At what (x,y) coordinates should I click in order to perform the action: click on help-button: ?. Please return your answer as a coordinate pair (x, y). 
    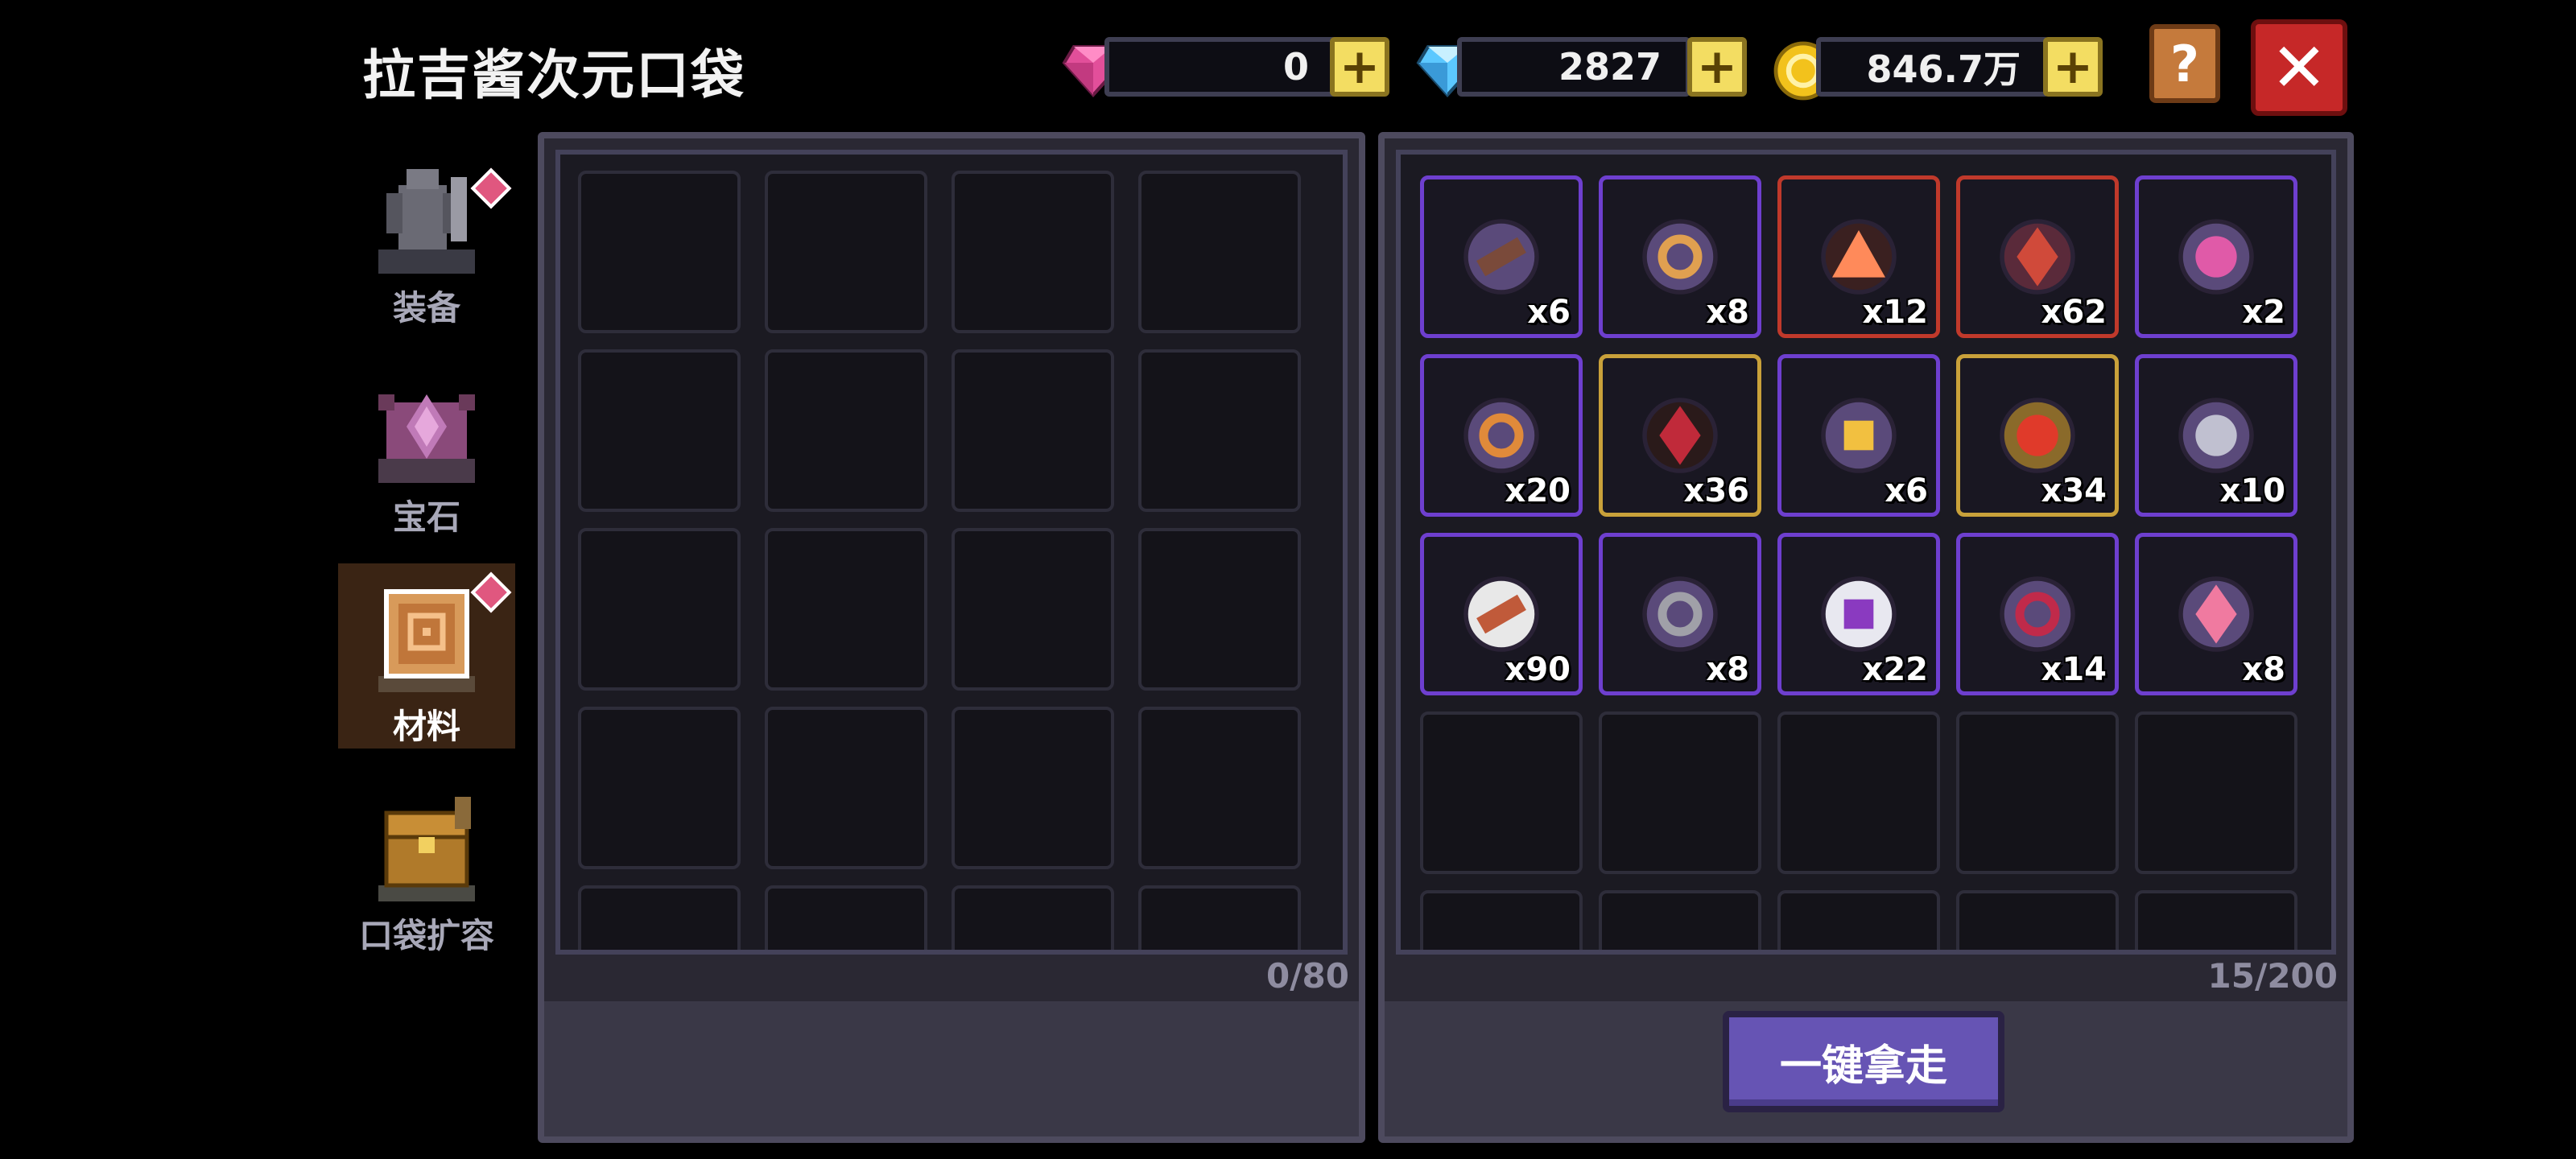
    Looking at the image, I should click on (2184, 63).